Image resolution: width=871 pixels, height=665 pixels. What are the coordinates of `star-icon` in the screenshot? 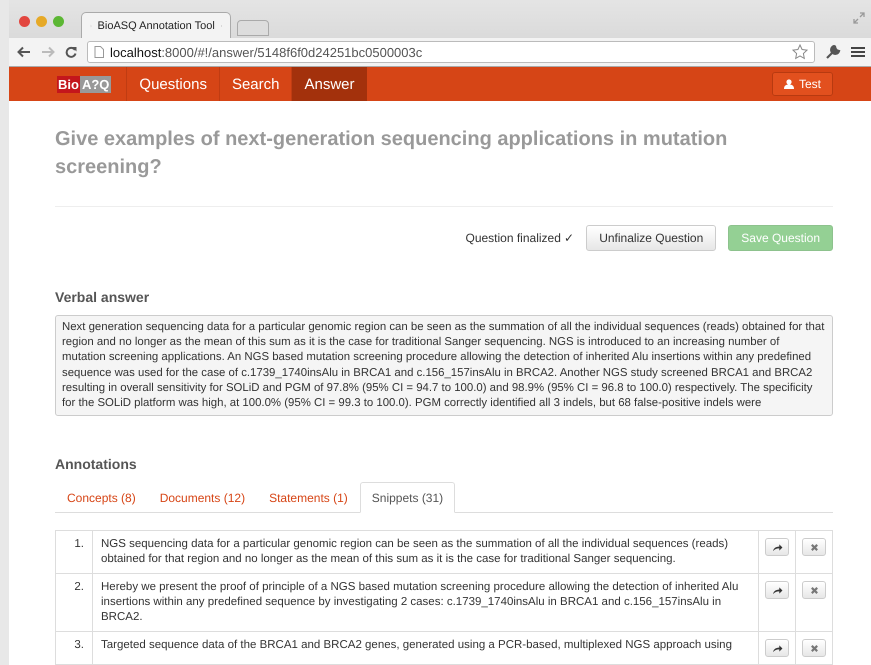 It's located at (800, 52).